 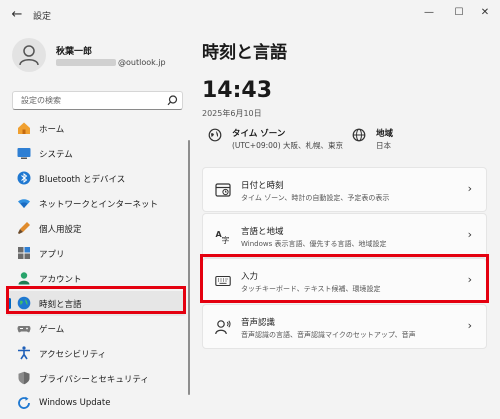 I want to click on privacy-icon, so click(x=24, y=378).